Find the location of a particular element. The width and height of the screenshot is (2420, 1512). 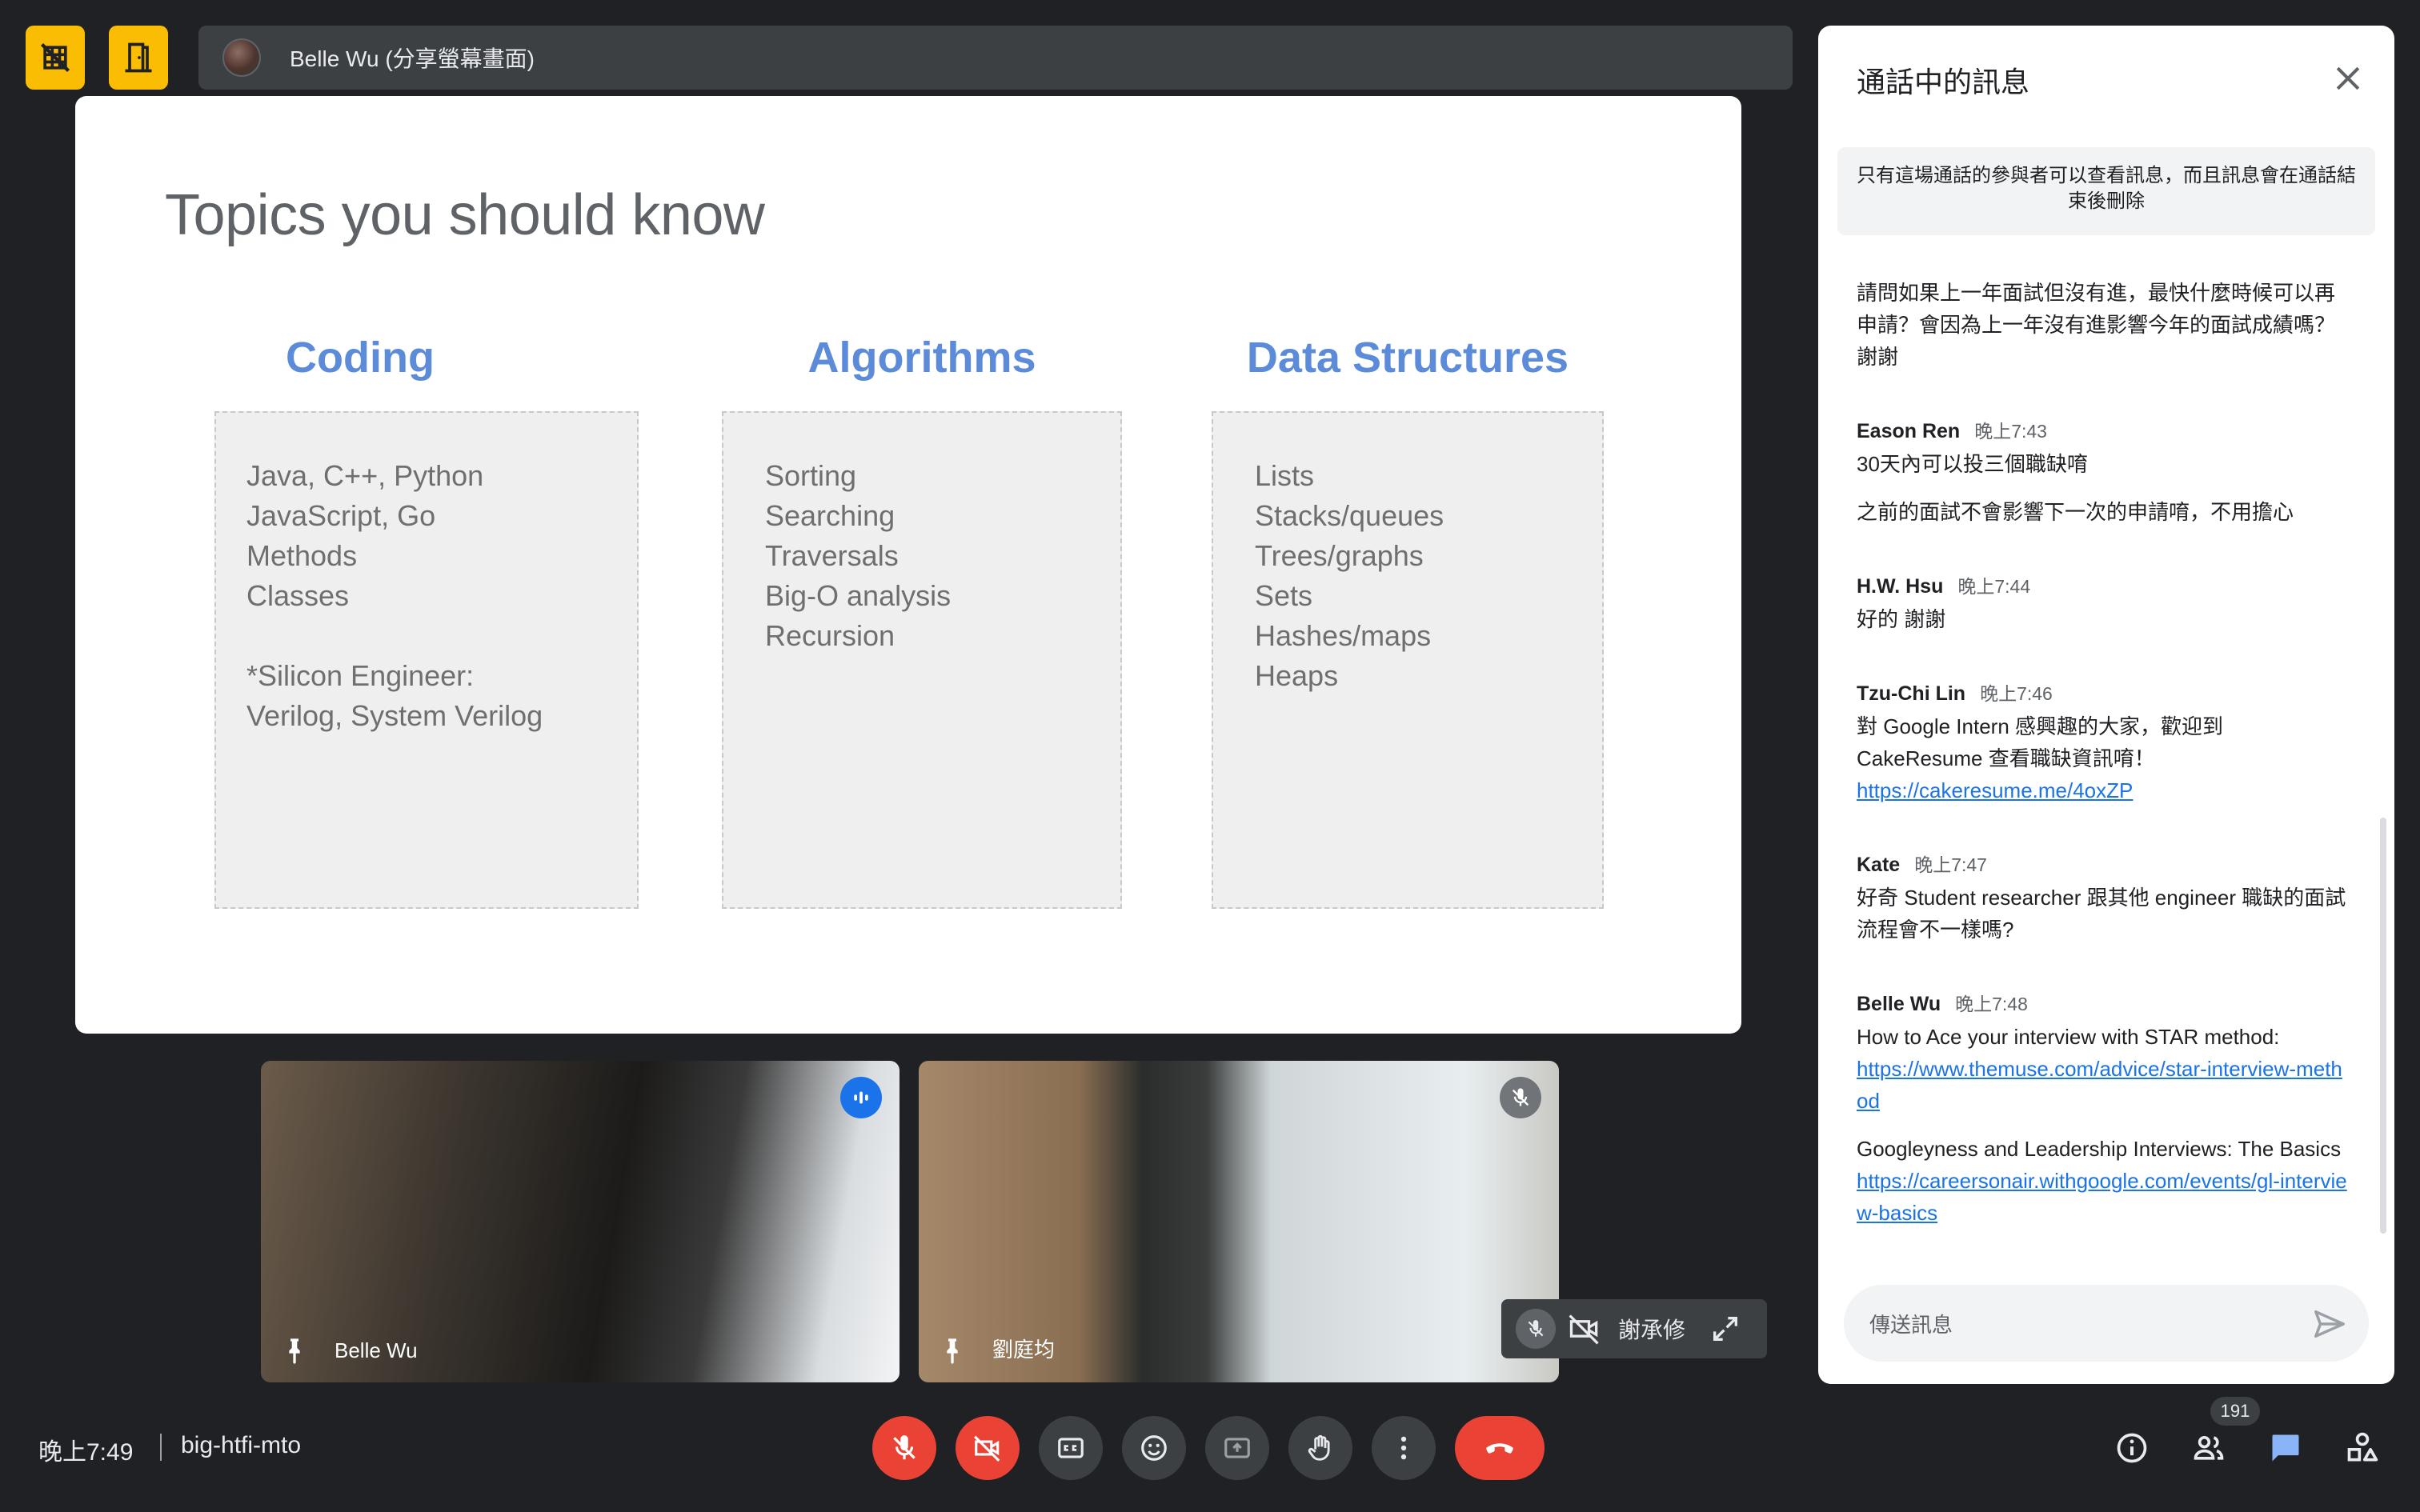

chat-icon is located at coordinates (2285, 1448).